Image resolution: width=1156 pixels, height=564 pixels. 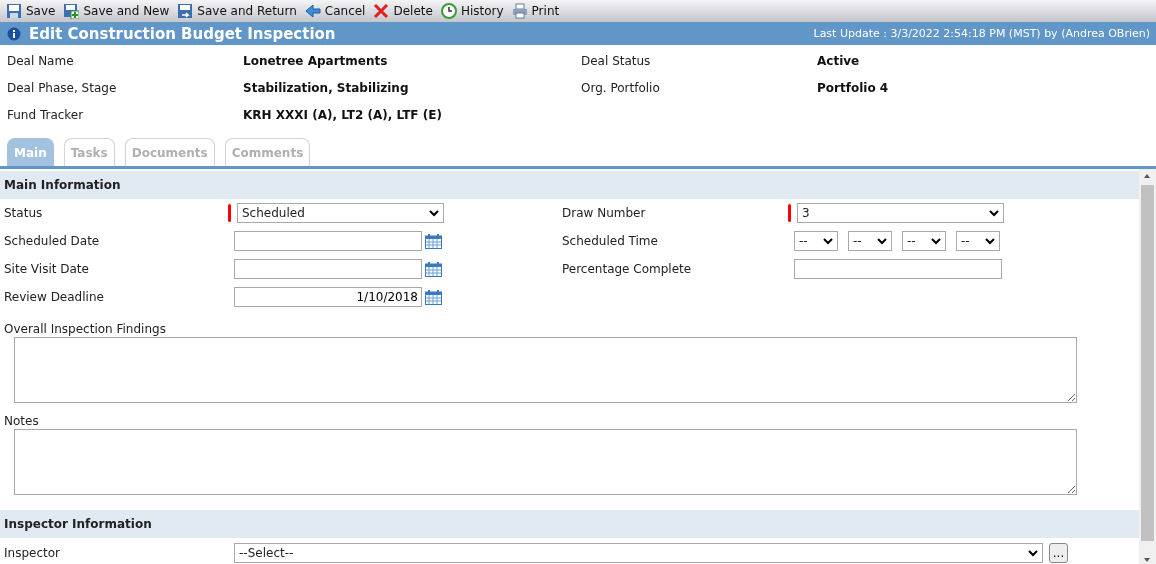 I want to click on clock-icon, so click(x=448, y=11).